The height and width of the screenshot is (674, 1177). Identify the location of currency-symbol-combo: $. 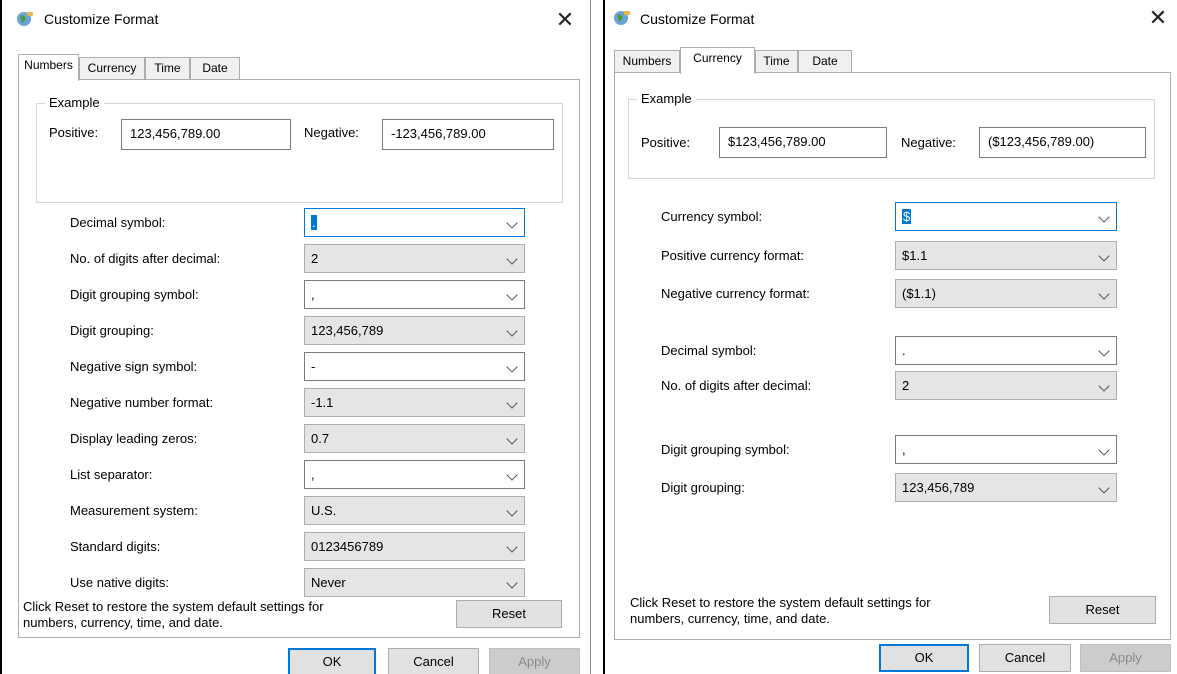
(1006, 216).